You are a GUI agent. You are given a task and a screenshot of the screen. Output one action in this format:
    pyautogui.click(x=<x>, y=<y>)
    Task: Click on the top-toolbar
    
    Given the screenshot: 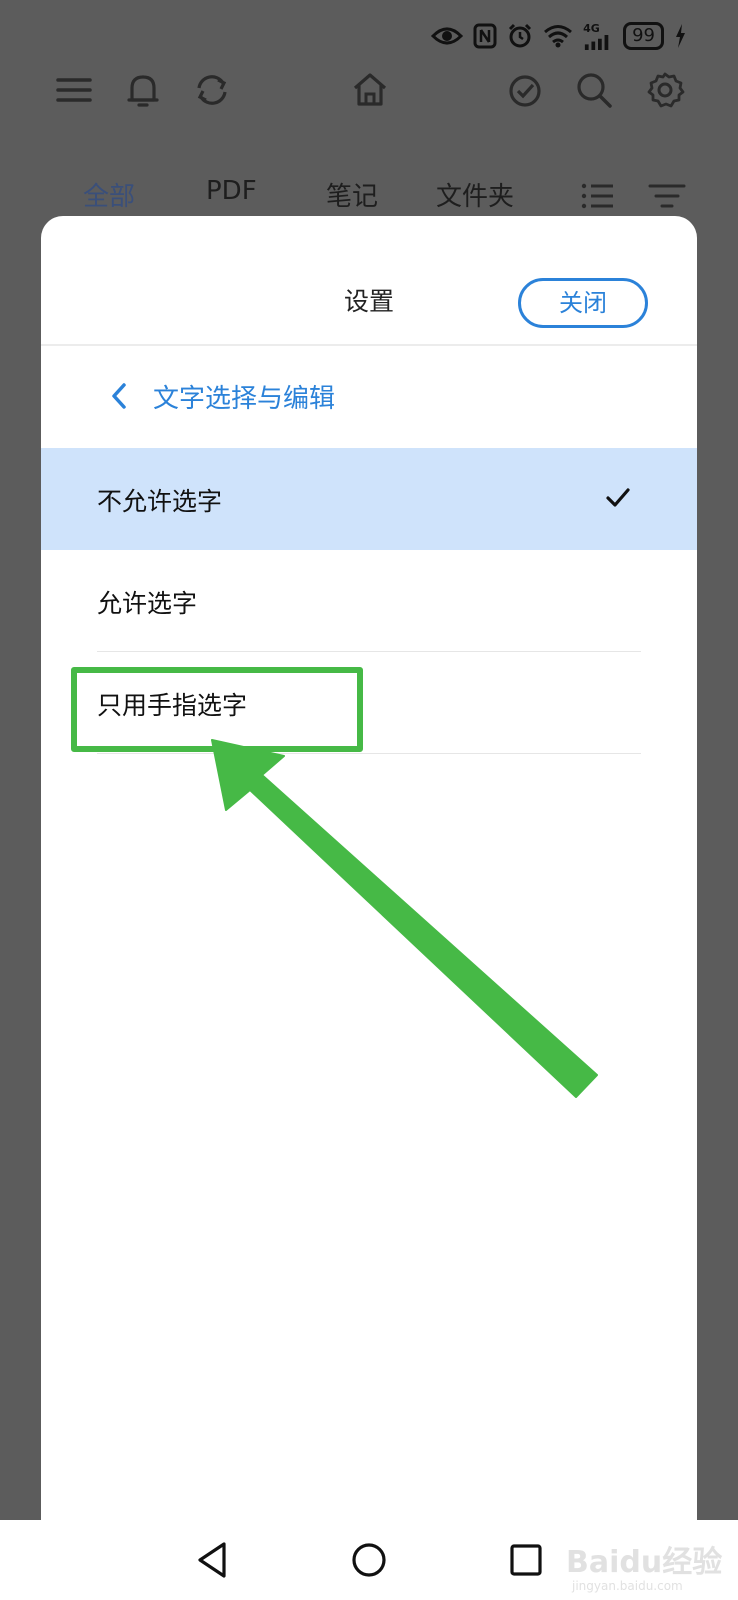 What is the action you would take?
    pyautogui.click(x=369, y=92)
    